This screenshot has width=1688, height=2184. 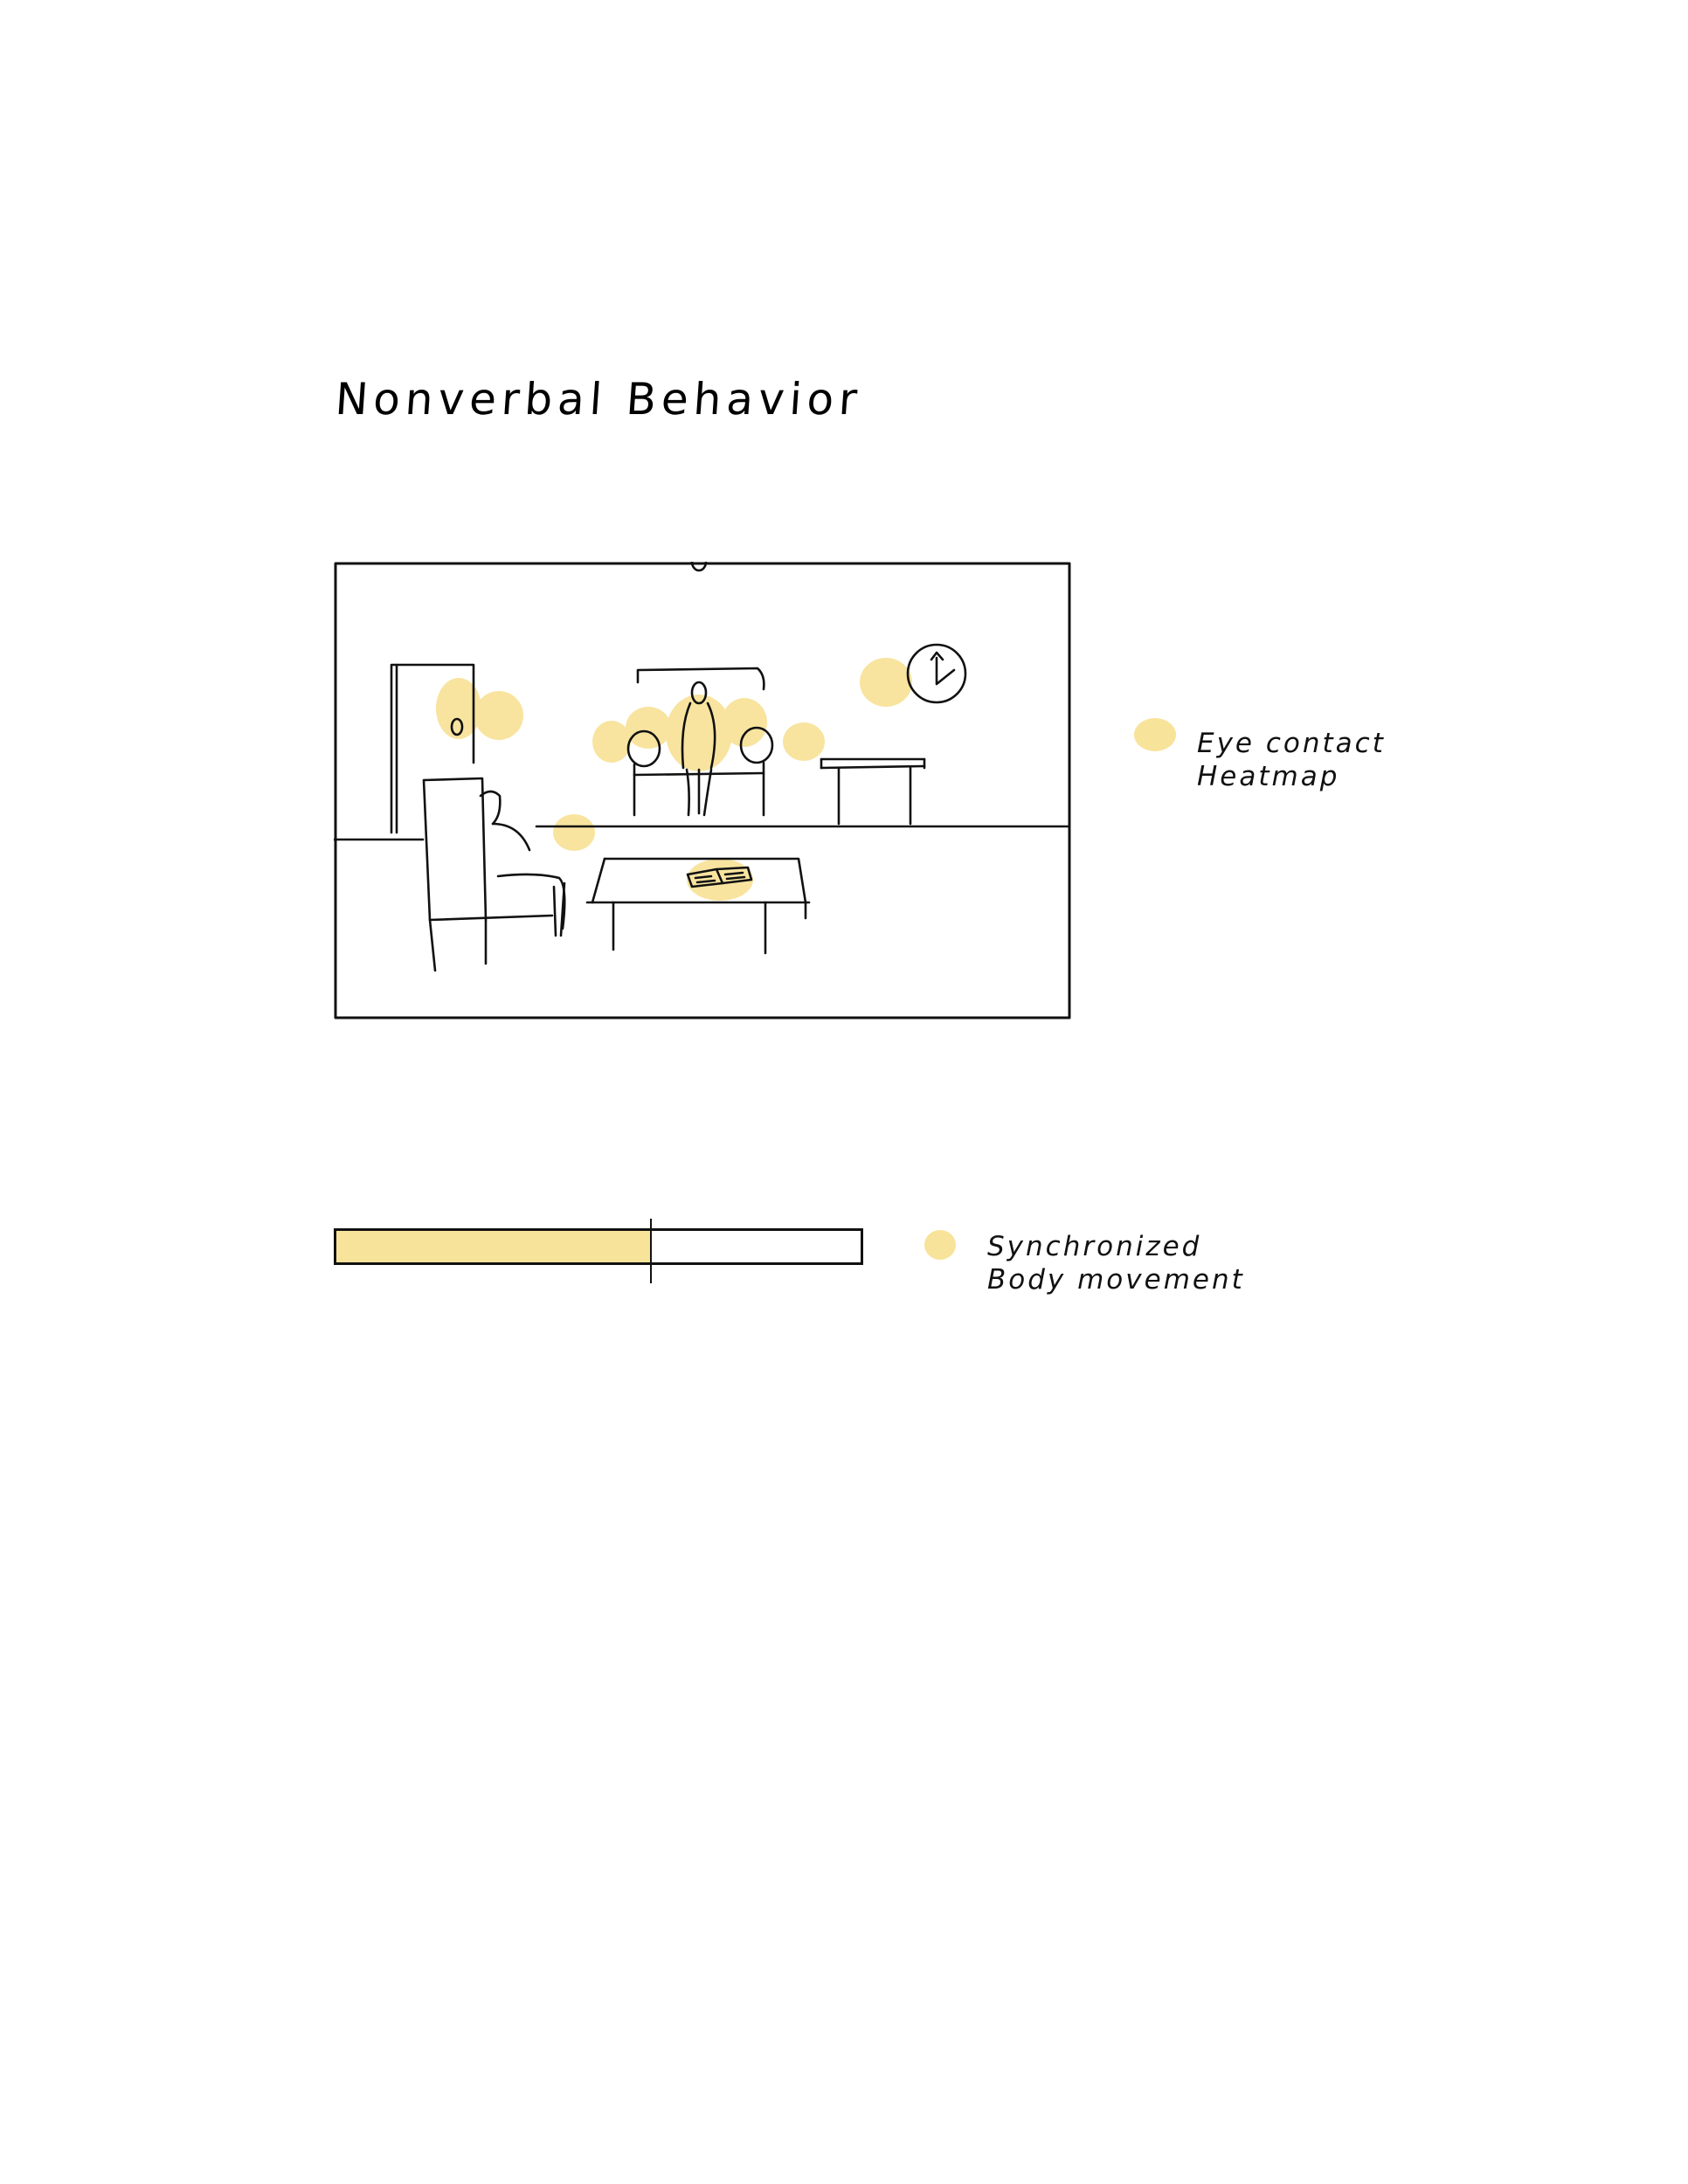 What do you see at coordinates (936, 673) in the screenshot?
I see `clock-icon` at bounding box center [936, 673].